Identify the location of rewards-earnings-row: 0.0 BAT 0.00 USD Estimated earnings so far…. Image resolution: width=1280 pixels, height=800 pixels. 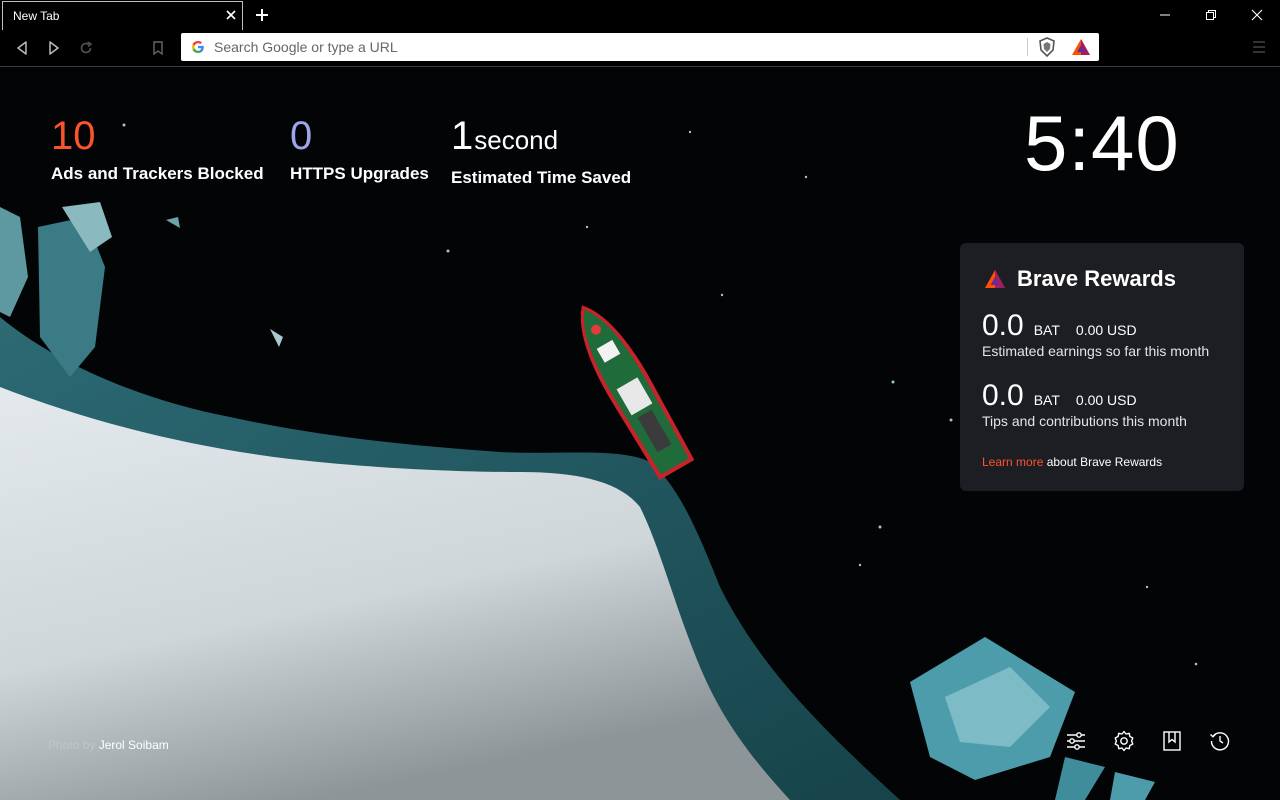
(1095, 334).